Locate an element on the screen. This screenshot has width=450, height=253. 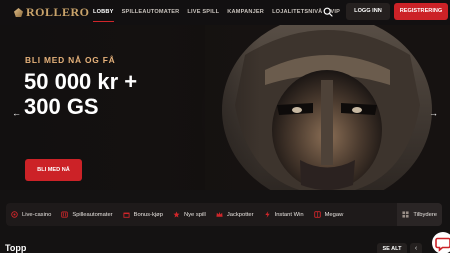
category-label: Megaw is located at coordinates (334, 214).